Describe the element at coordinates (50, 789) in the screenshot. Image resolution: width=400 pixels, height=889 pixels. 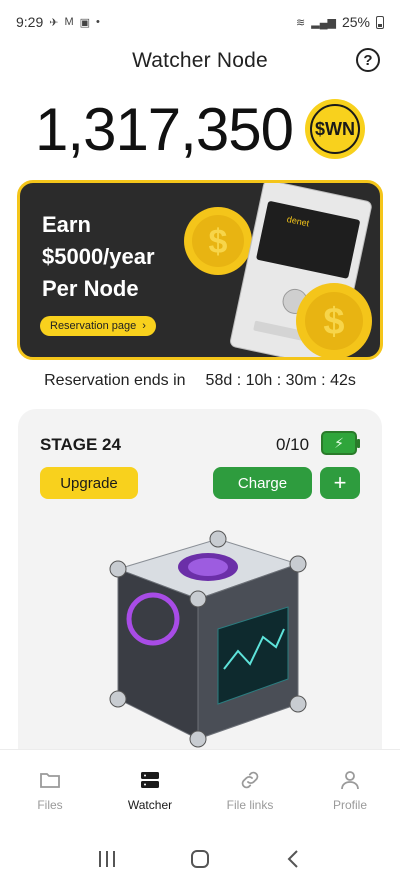
I see `nav-item-files: Files` at that location.